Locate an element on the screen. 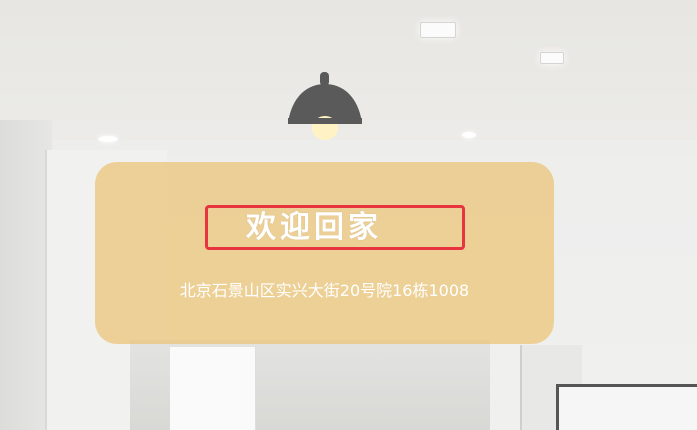 Image resolution: width=697 pixels, height=430 pixels. white-cabinet is located at coordinates (213, 388).